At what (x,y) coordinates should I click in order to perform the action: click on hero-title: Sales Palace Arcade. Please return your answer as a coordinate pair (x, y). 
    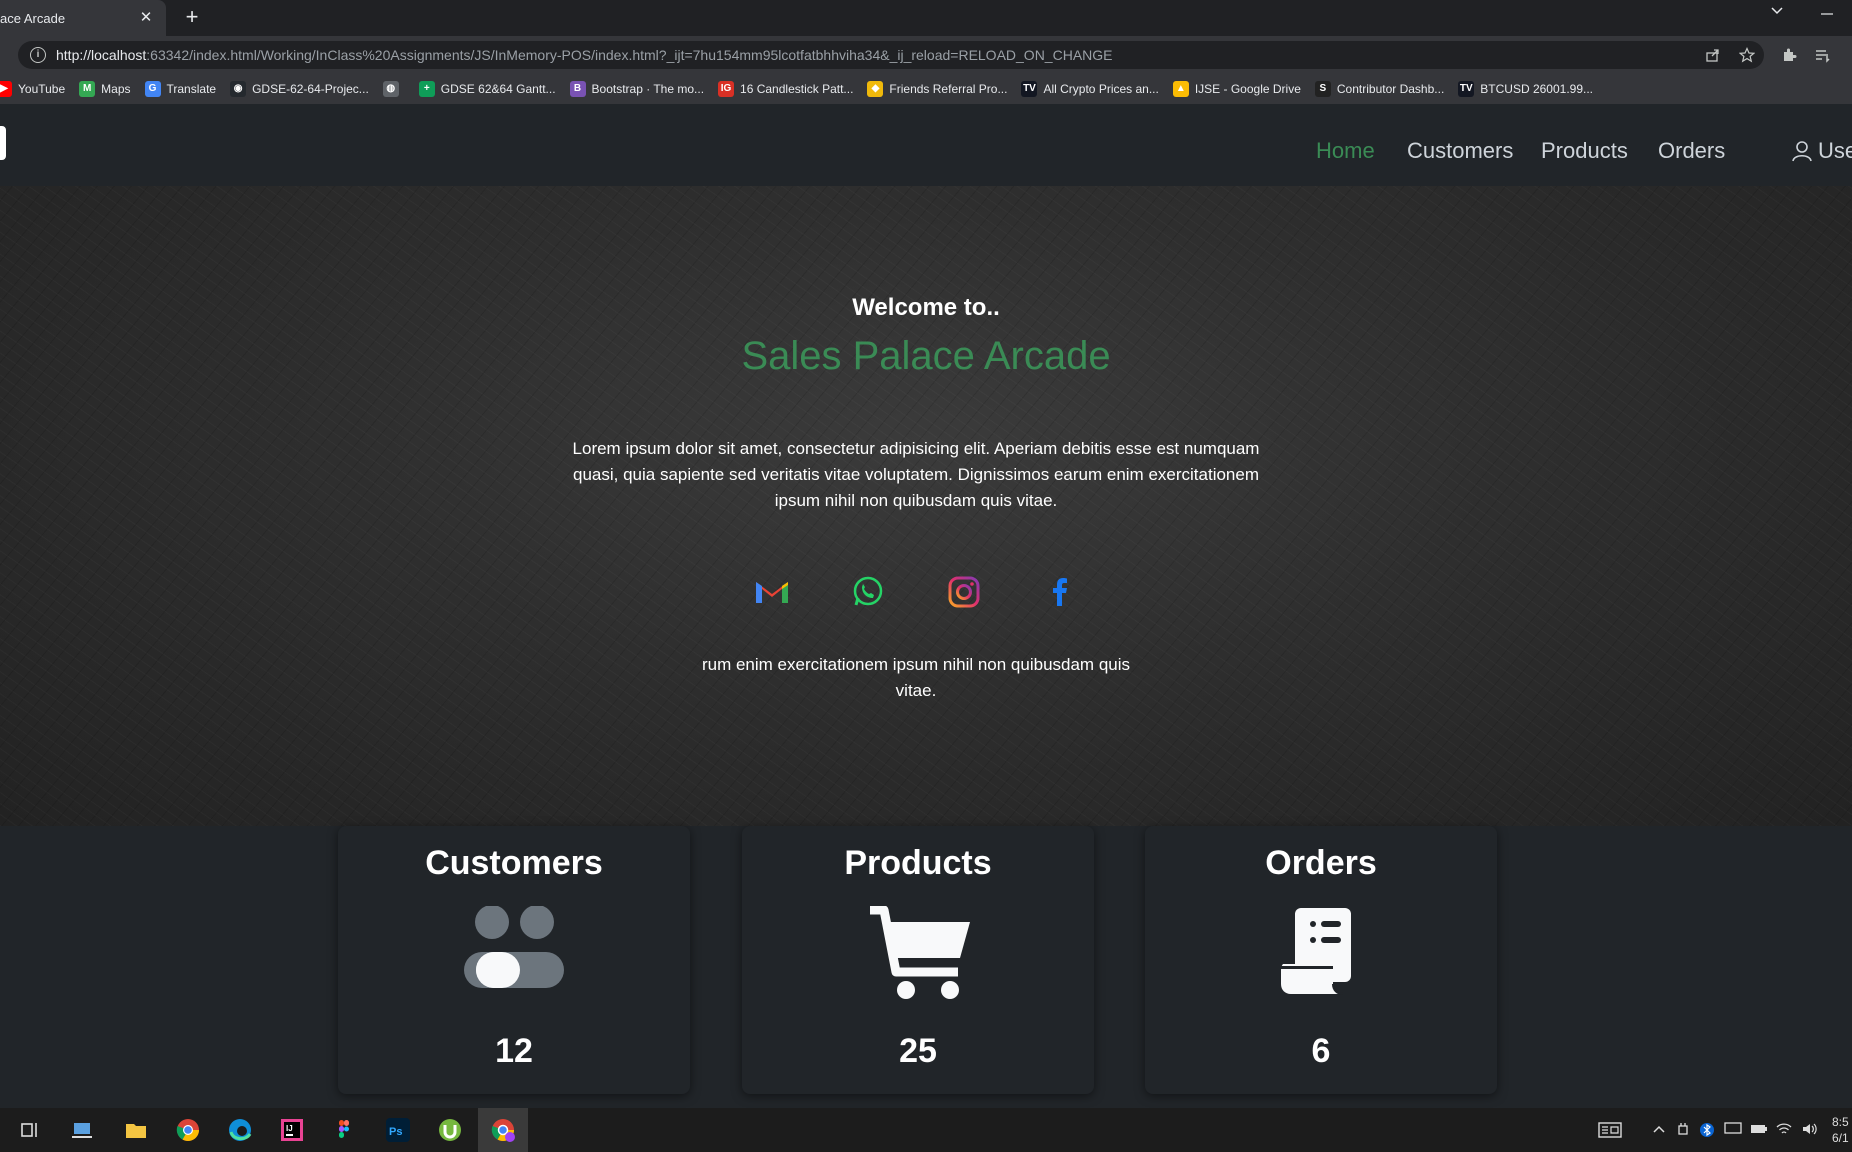
    Looking at the image, I should click on (926, 356).